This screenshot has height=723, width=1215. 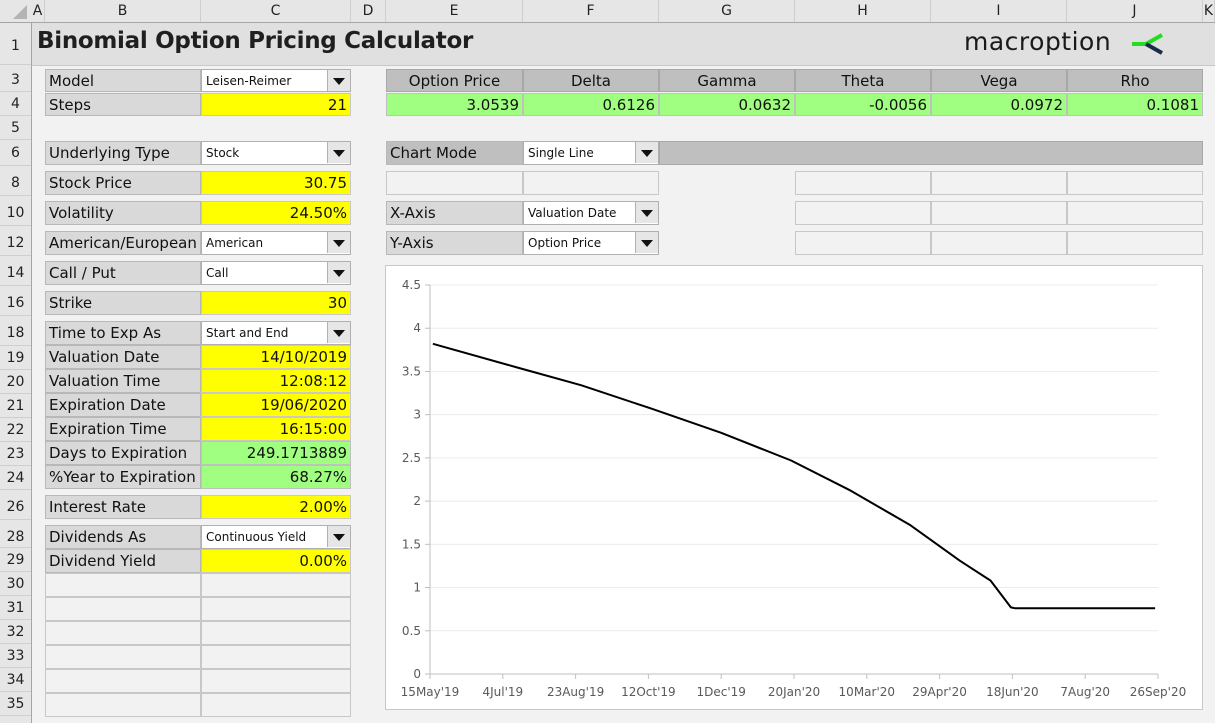 I want to click on row-header: 32, so click(x=15, y=632).